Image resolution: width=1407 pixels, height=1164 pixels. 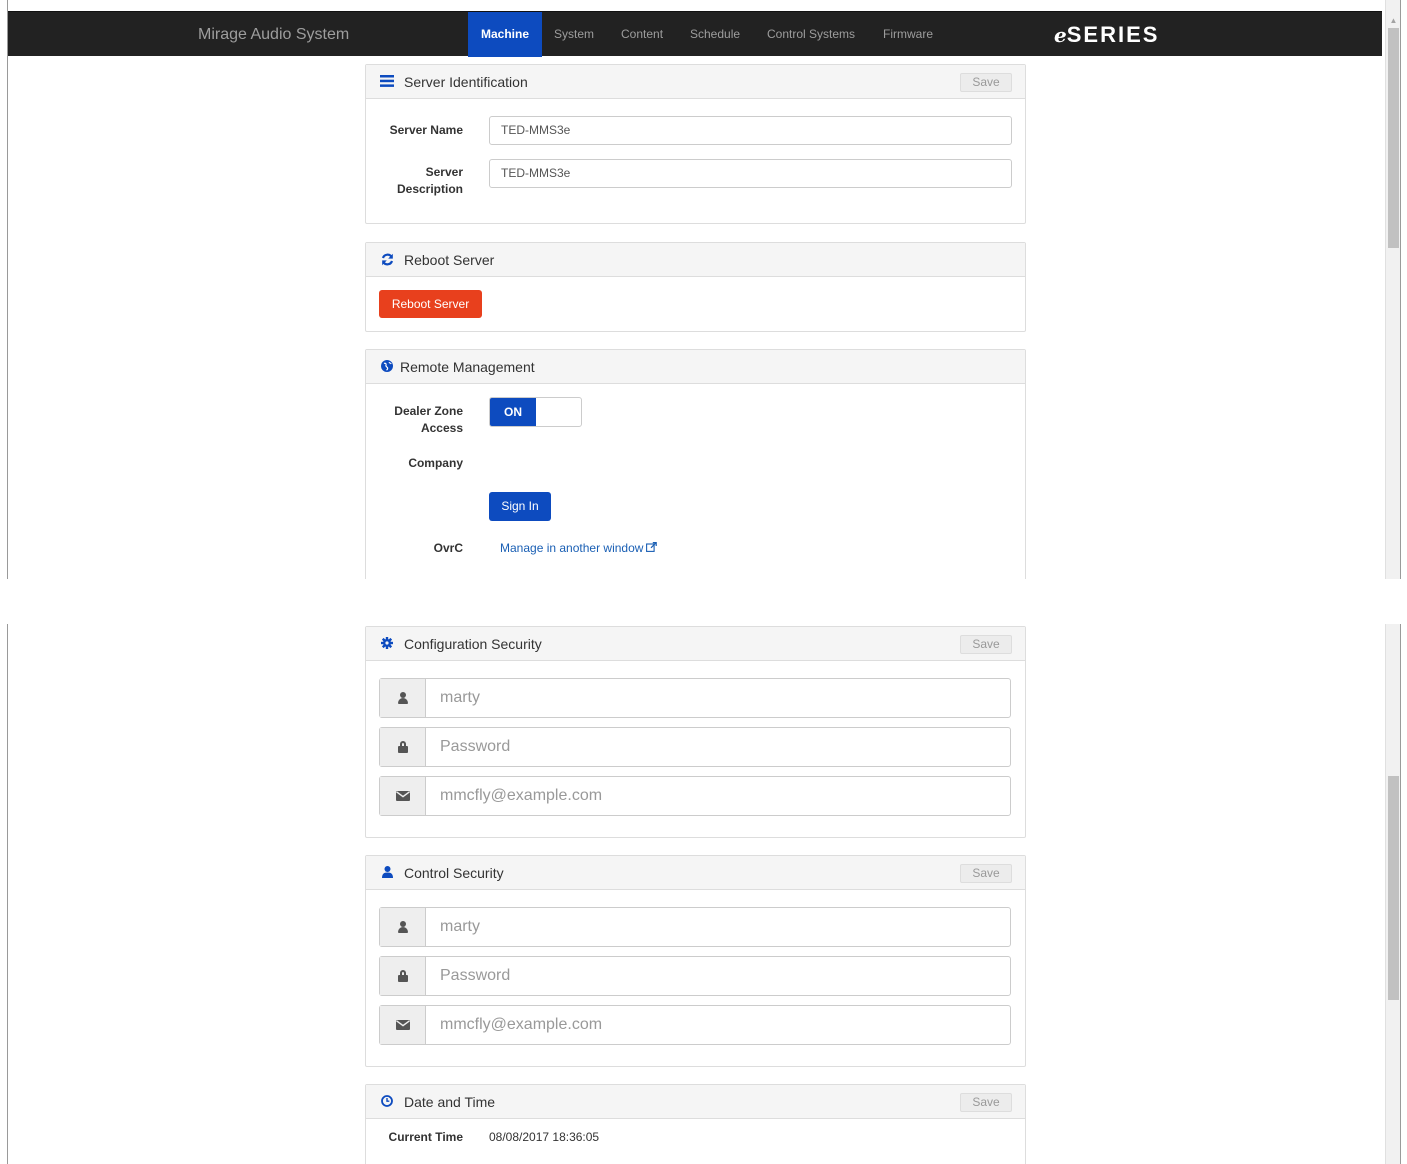 I want to click on screen-separator, so click(x=703, y=601).